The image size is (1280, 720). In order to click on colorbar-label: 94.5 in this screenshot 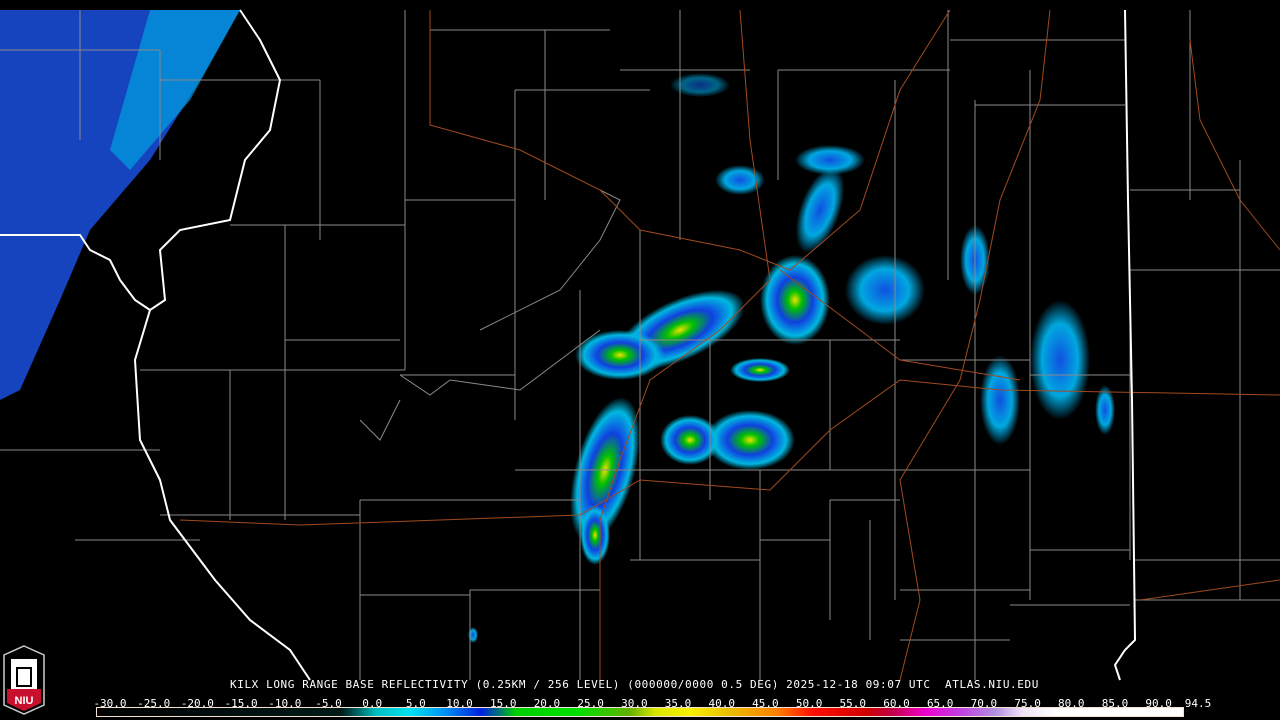, I will do `click(1198, 703)`.